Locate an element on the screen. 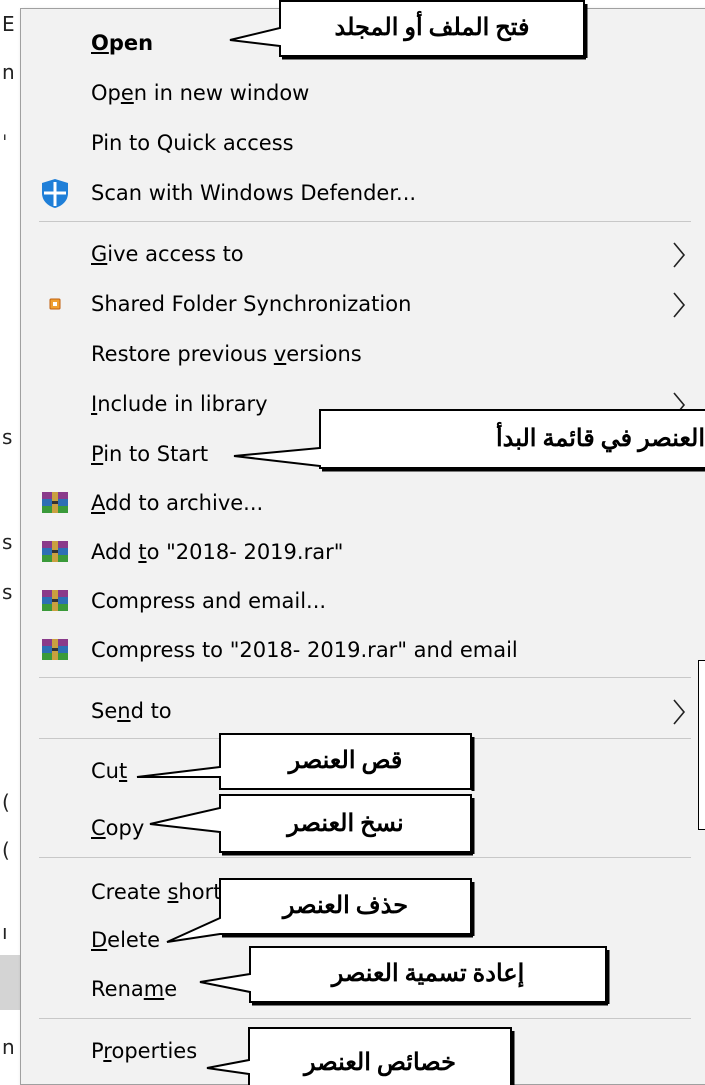  menu-item-label: Pin to Start is located at coordinates (150, 454).